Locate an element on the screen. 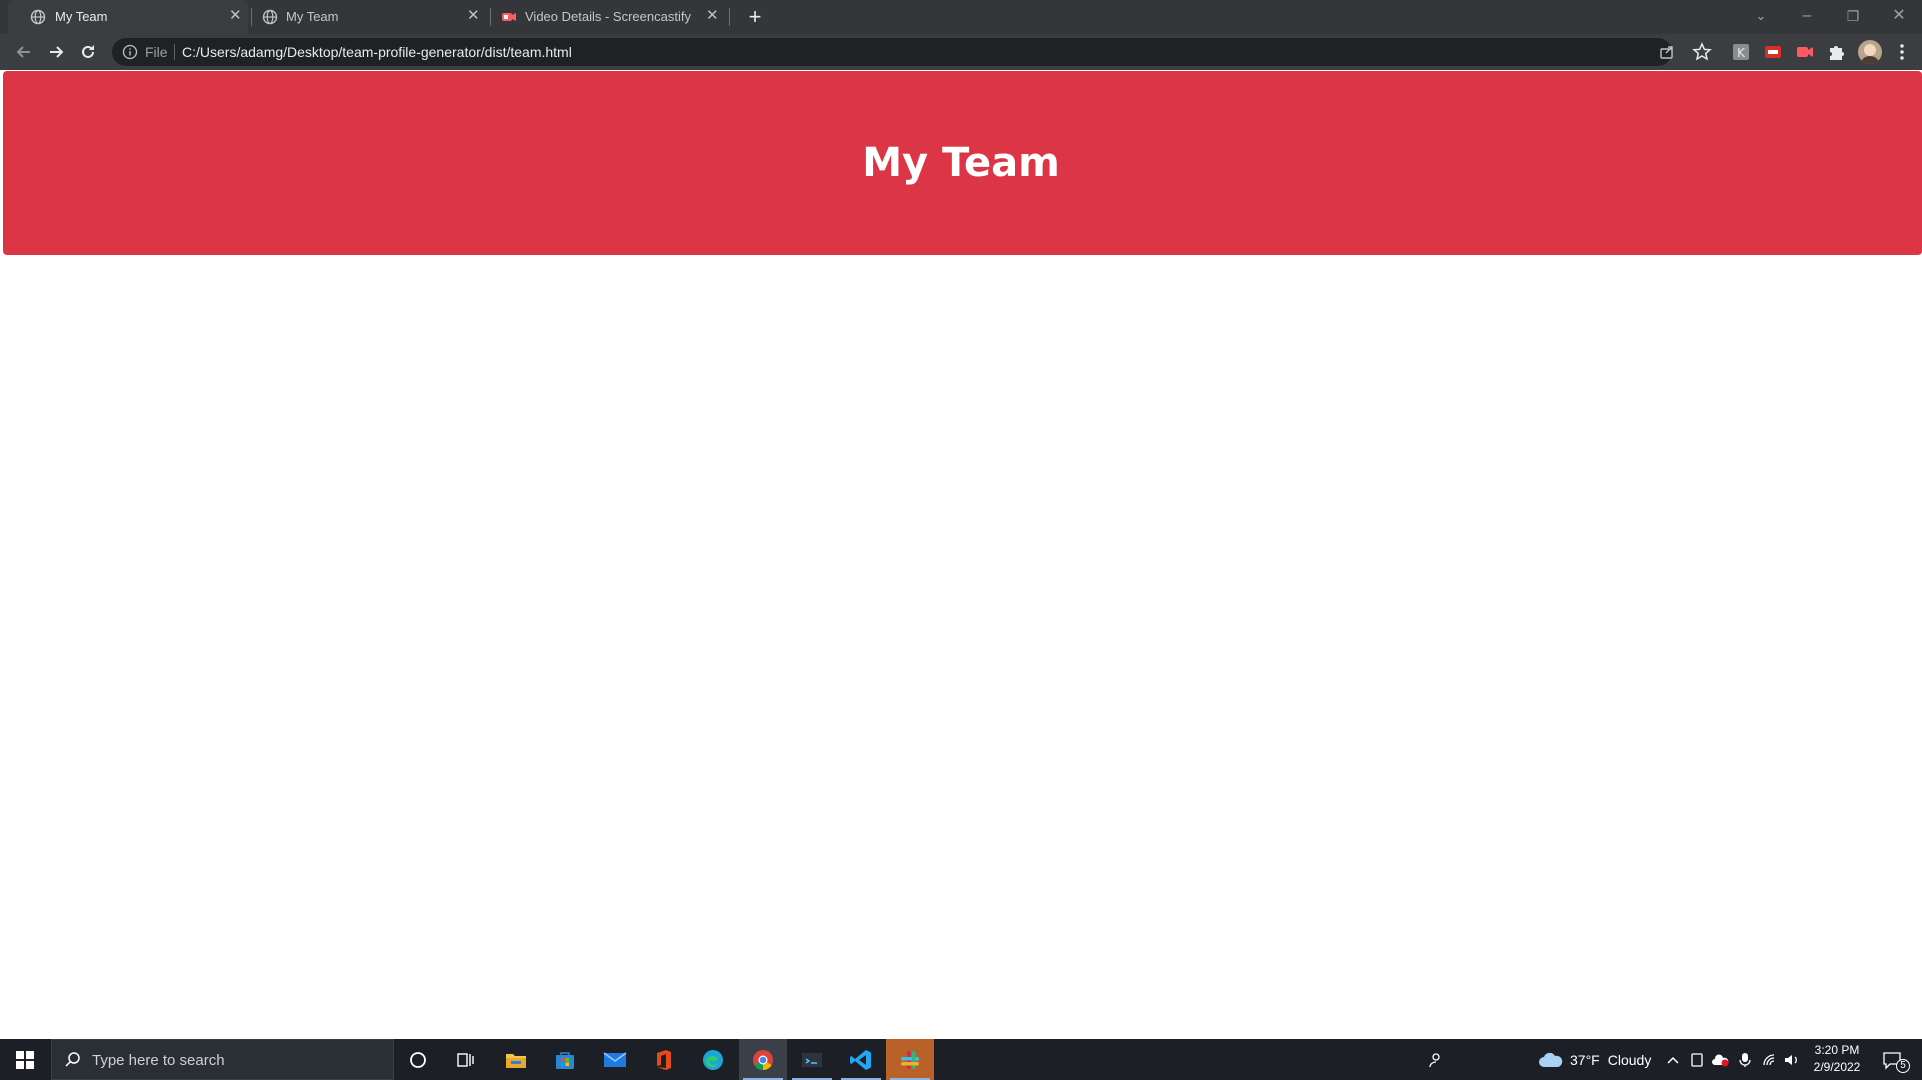  terminal-button is located at coordinates (812, 1059).